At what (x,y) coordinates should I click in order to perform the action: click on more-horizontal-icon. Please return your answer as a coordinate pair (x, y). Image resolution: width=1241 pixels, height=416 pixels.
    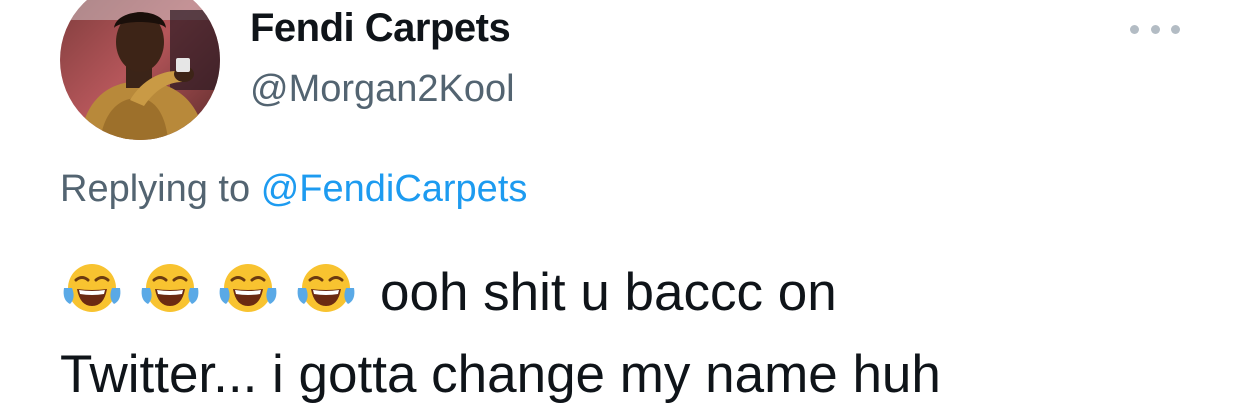
    Looking at the image, I should click on (1155, 29).